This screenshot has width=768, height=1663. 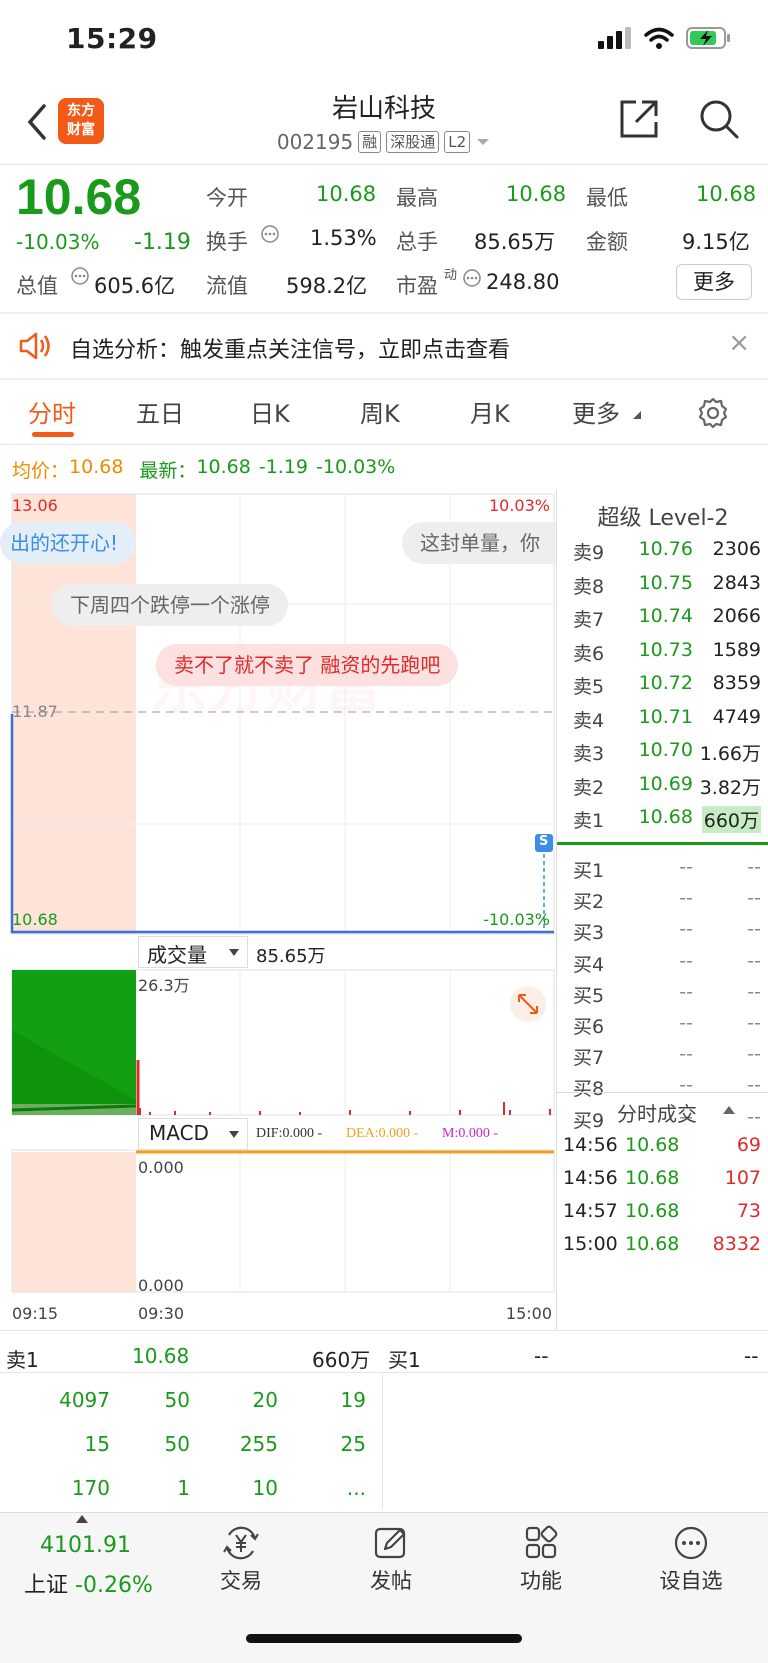 What do you see at coordinates (234, 952) in the screenshot?
I see `volume-dropdown-icon` at bounding box center [234, 952].